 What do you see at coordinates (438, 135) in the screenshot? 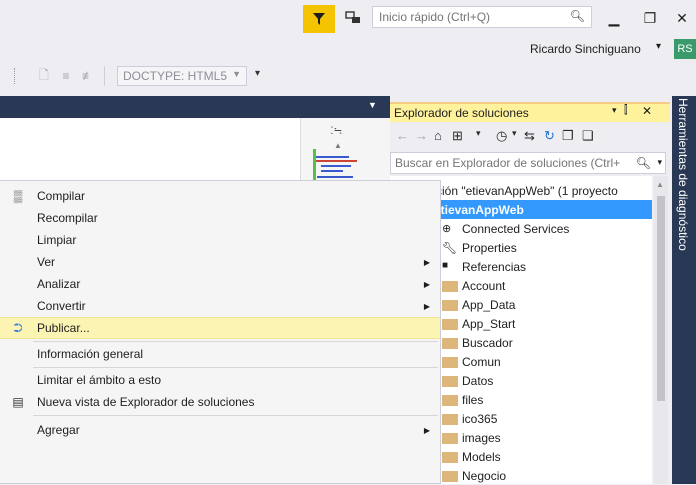
I see `home-icon: ⌂` at bounding box center [438, 135].